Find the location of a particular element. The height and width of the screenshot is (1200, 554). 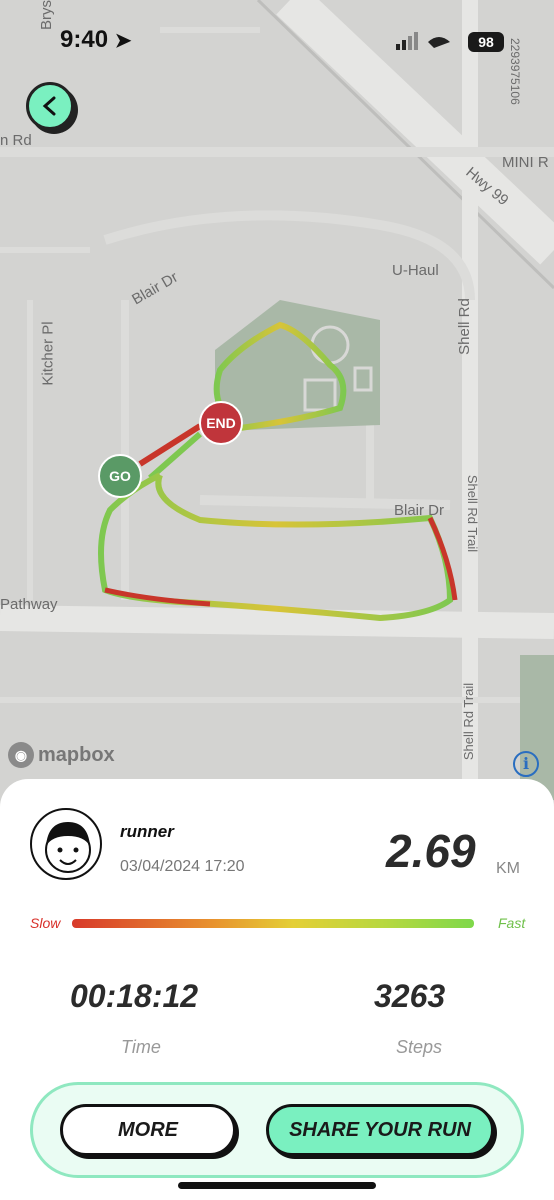

speed-slow-label: Slow is located at coordinates (45, 923).